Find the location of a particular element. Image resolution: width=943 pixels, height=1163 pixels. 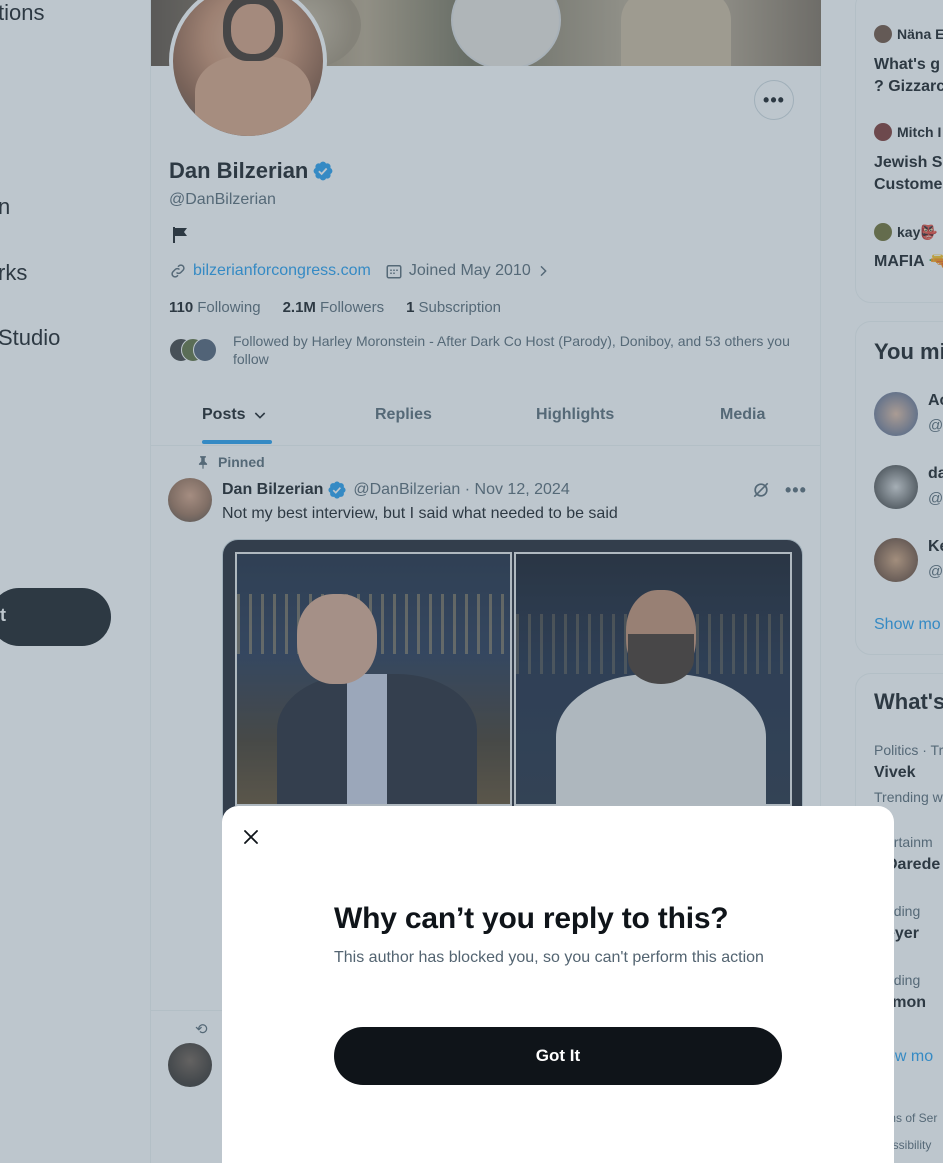

close-button is located at coordinates (251, 837).